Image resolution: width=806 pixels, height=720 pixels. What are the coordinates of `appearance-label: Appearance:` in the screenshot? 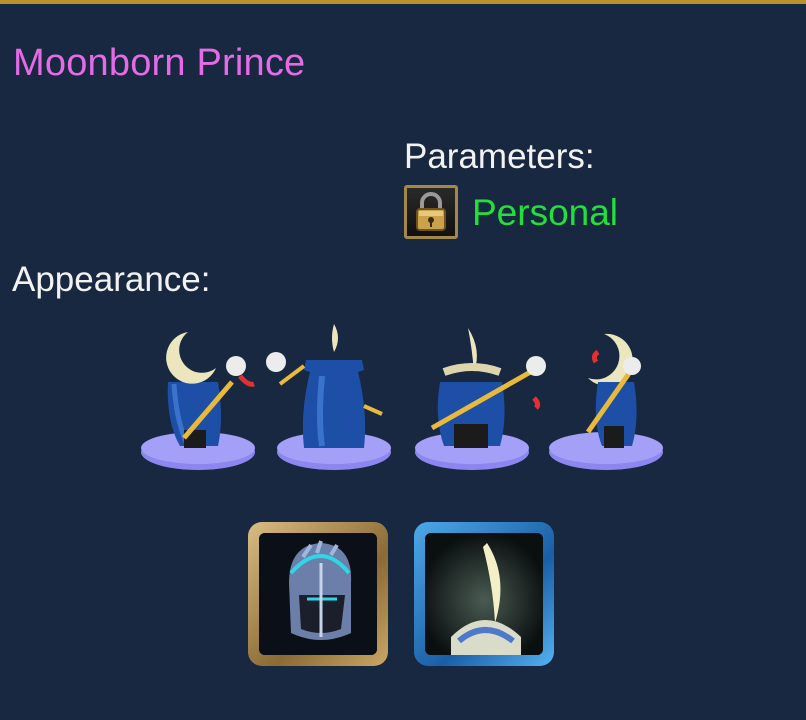 It's located at (111, 279).